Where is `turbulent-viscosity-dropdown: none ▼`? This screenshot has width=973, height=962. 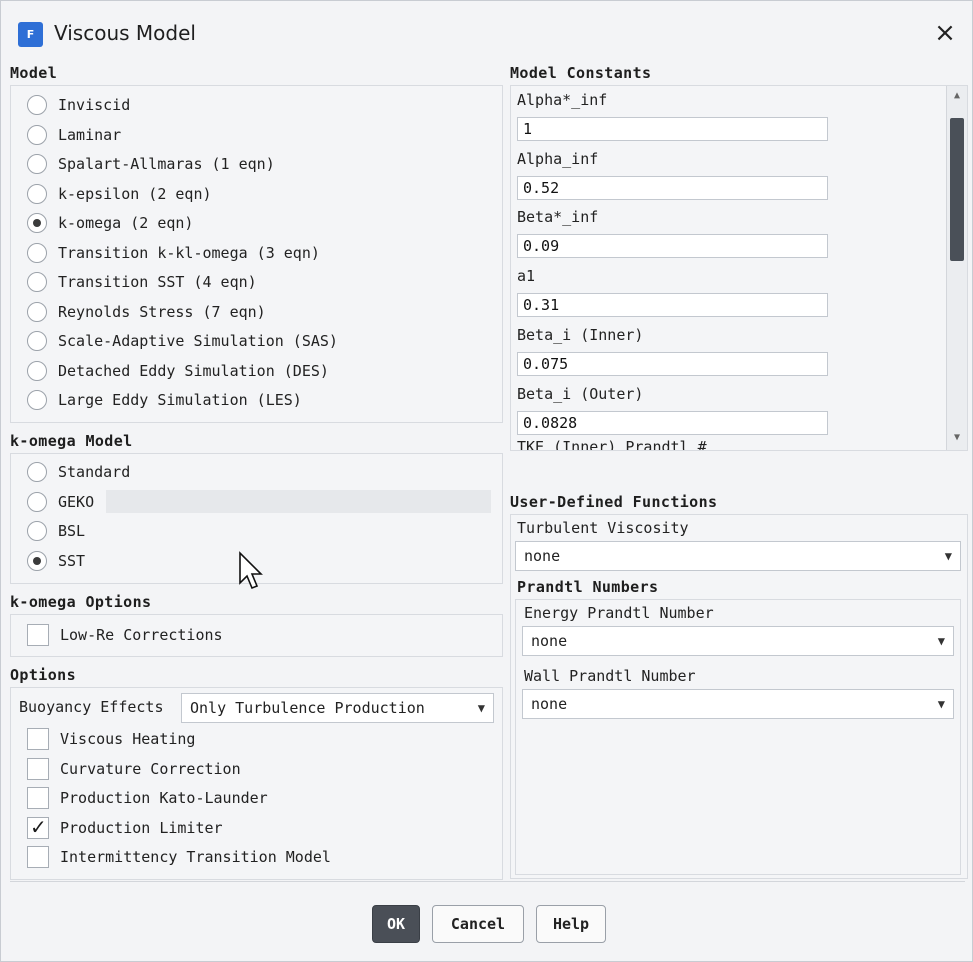 turbulent-viscosity-dropdown: none ▼ is located at coordinates (738, 556).